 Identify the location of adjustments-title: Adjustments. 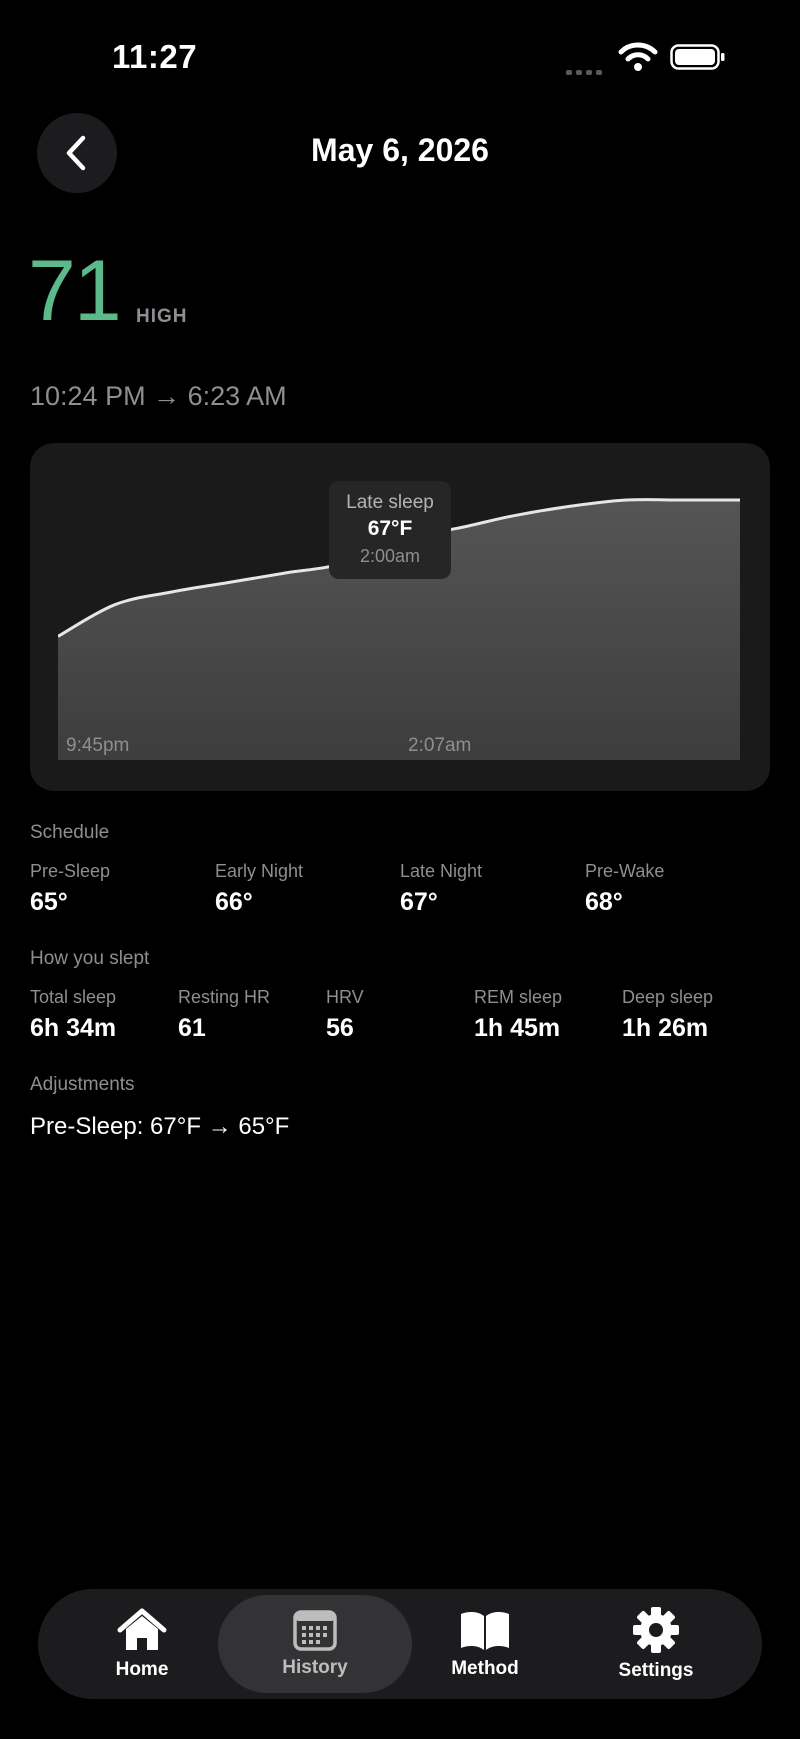
(82, 1084).